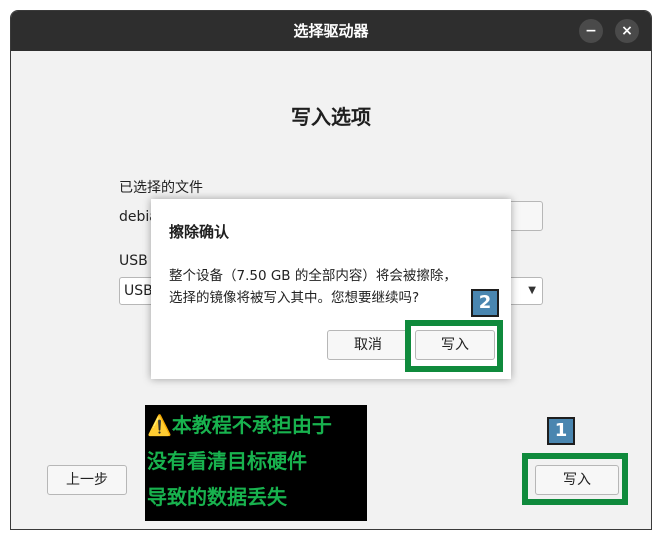  I want to click on previous-button: 上一步, so click(87, 480).